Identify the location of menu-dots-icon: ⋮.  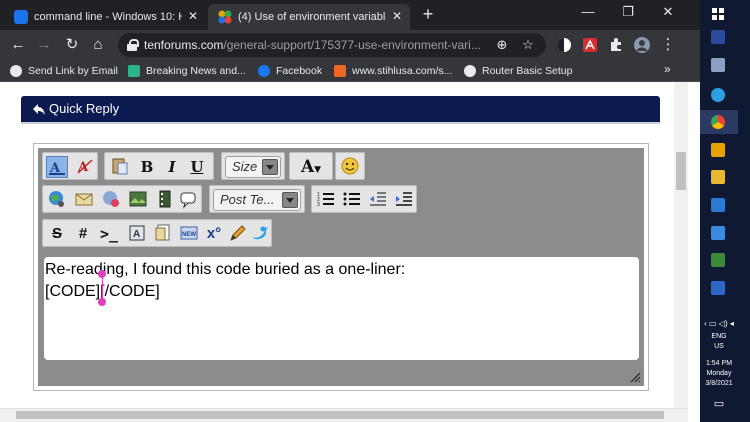
(668, 45).